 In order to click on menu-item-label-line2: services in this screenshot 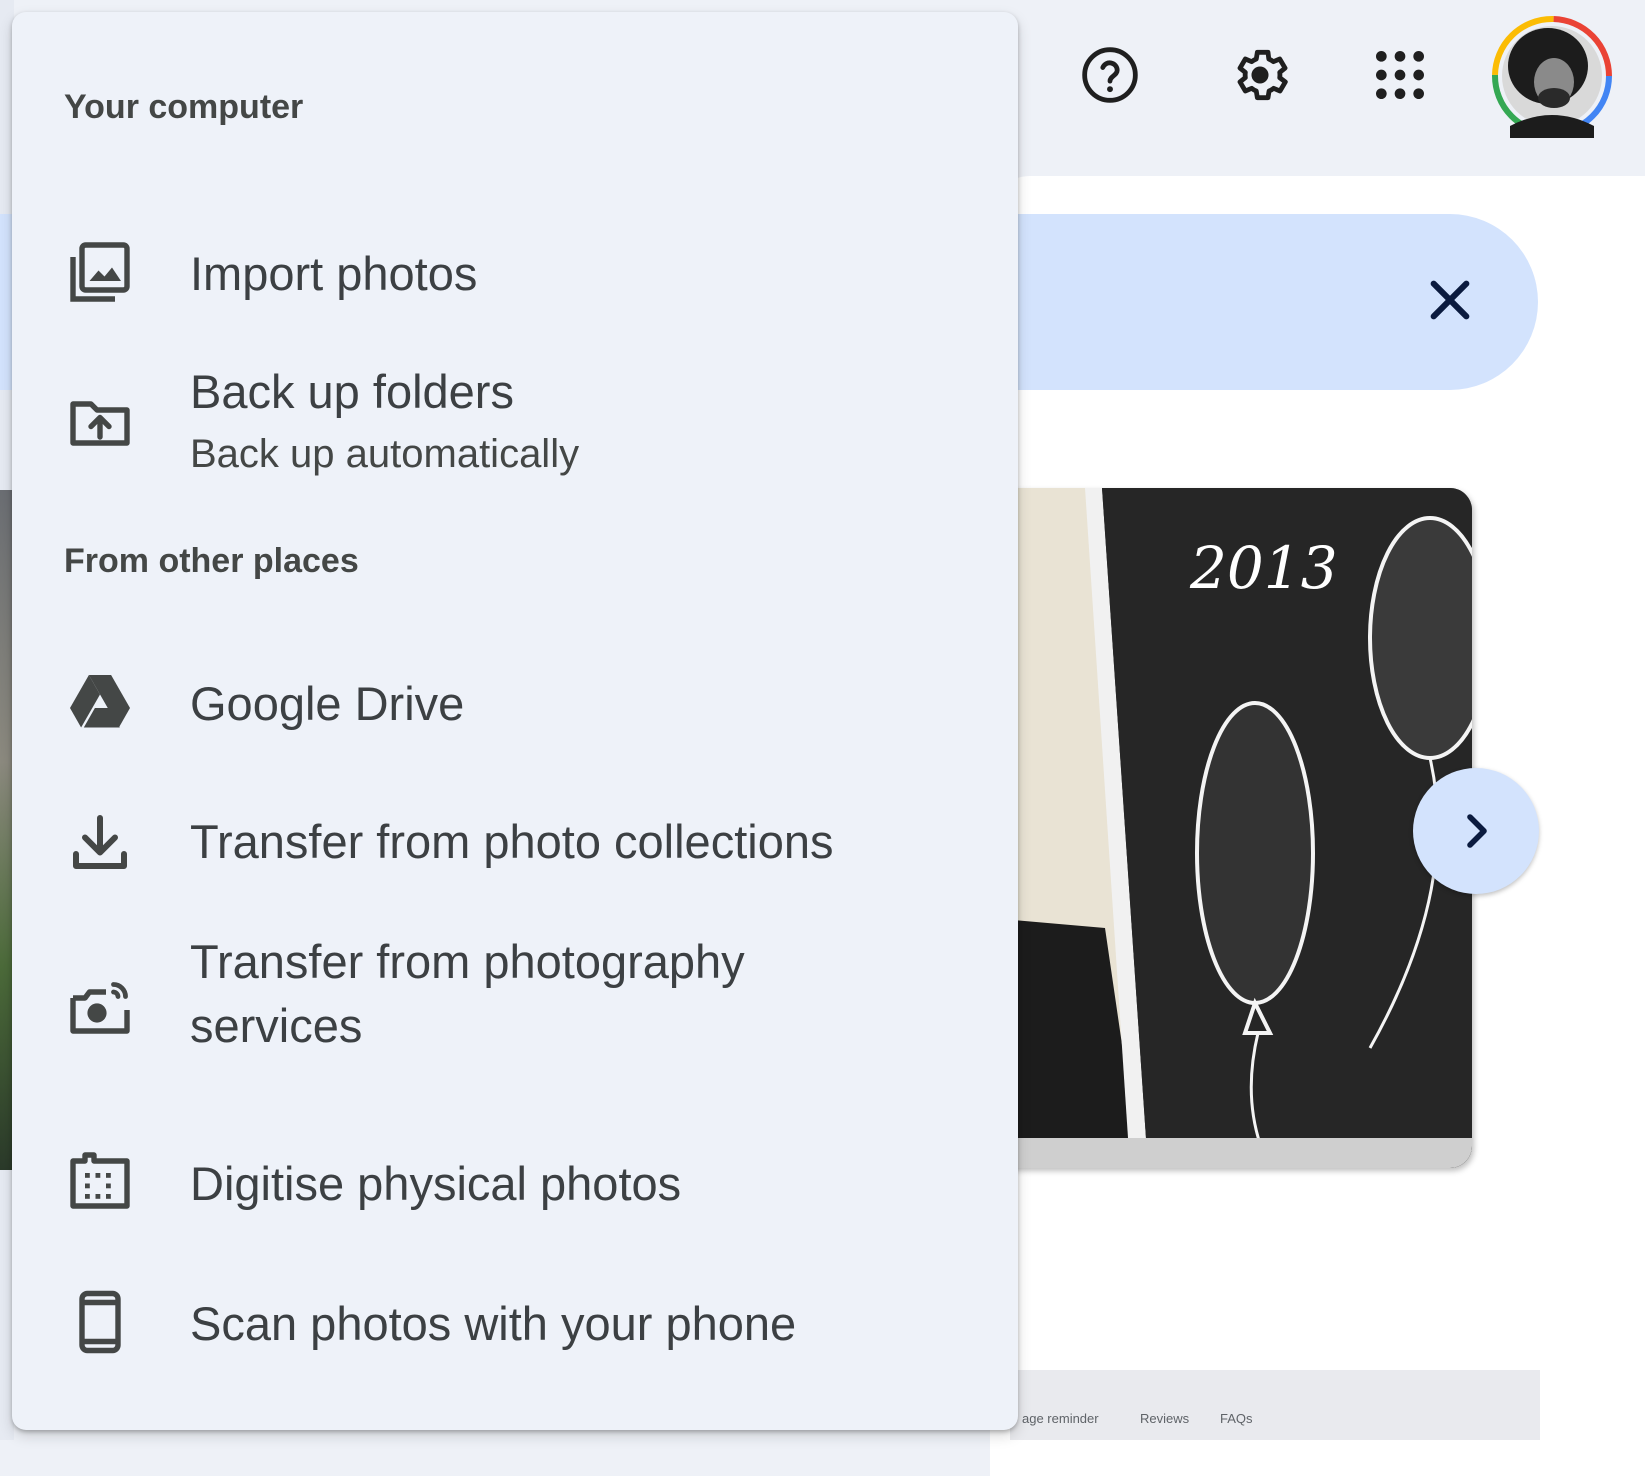, I will do `click(276, 1025)`.